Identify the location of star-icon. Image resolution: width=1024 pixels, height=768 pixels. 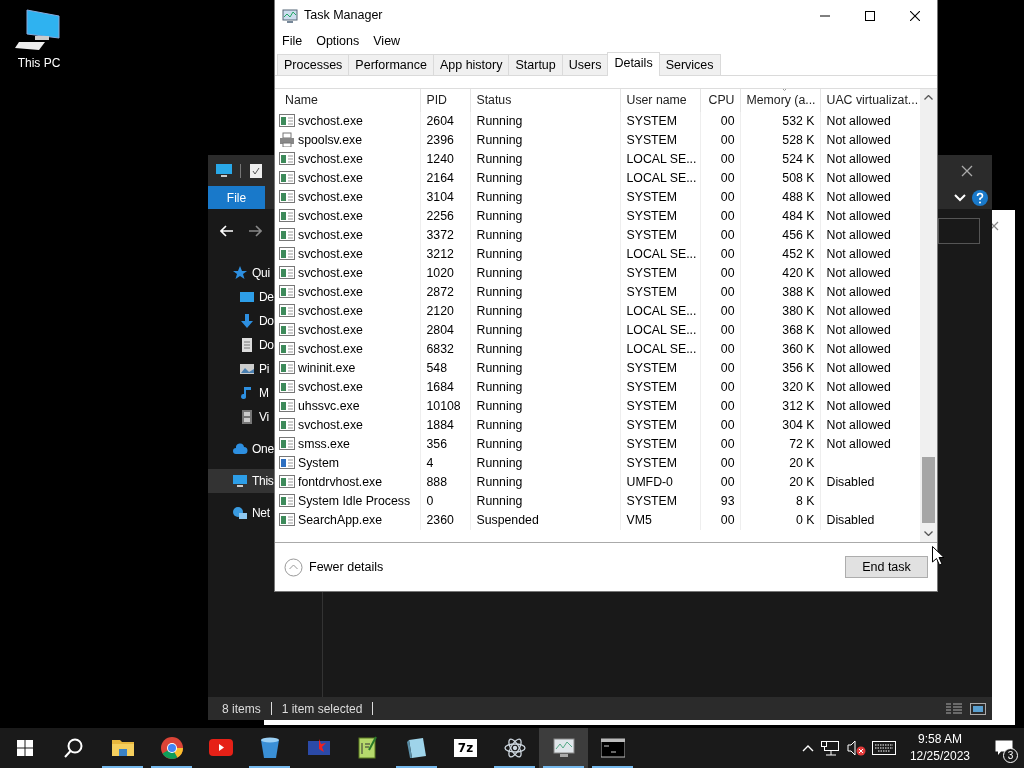
(240, 273).